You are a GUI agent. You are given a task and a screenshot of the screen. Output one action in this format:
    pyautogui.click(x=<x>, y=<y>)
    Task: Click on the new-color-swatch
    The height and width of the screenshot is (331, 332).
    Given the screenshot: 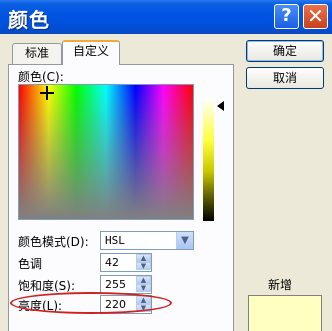 What is the action you would take?
    pyautogui.click(x=285, y=313)
    